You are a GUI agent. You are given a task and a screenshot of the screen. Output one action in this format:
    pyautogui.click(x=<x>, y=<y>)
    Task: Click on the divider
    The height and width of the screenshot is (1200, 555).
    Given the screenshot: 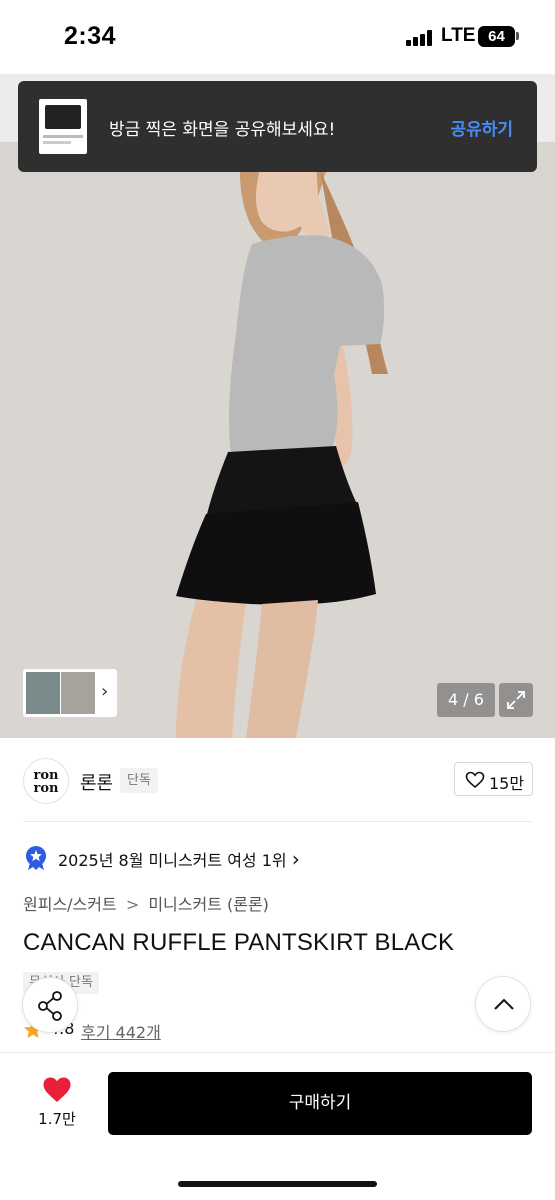 What is the action you would take?
    pyautogui.click(x=277, y=821)
    